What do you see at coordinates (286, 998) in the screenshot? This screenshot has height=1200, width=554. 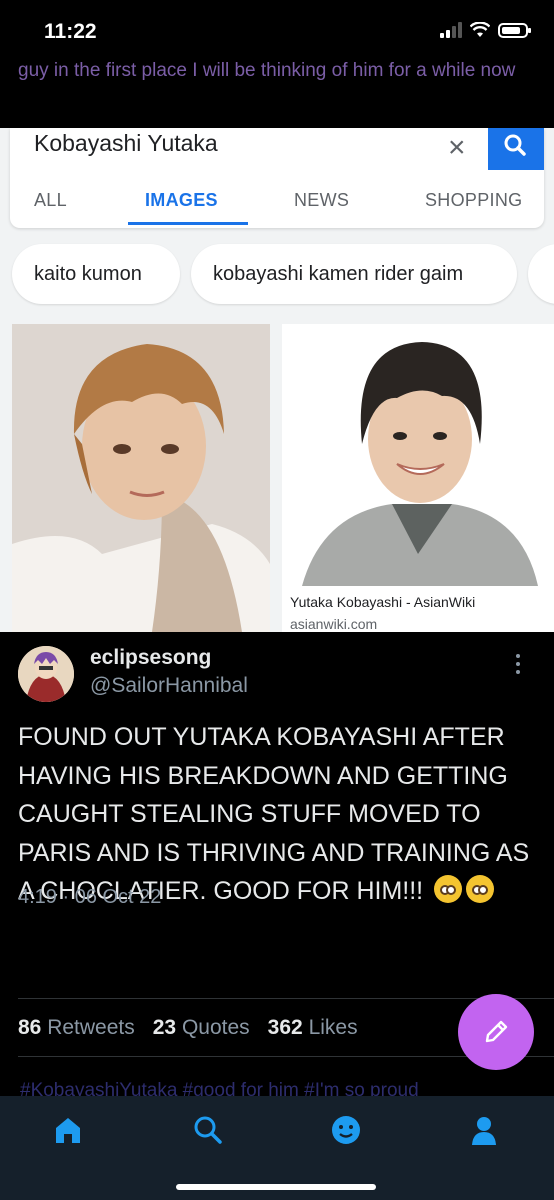 I see `divider` at bounding box center [286, 998].